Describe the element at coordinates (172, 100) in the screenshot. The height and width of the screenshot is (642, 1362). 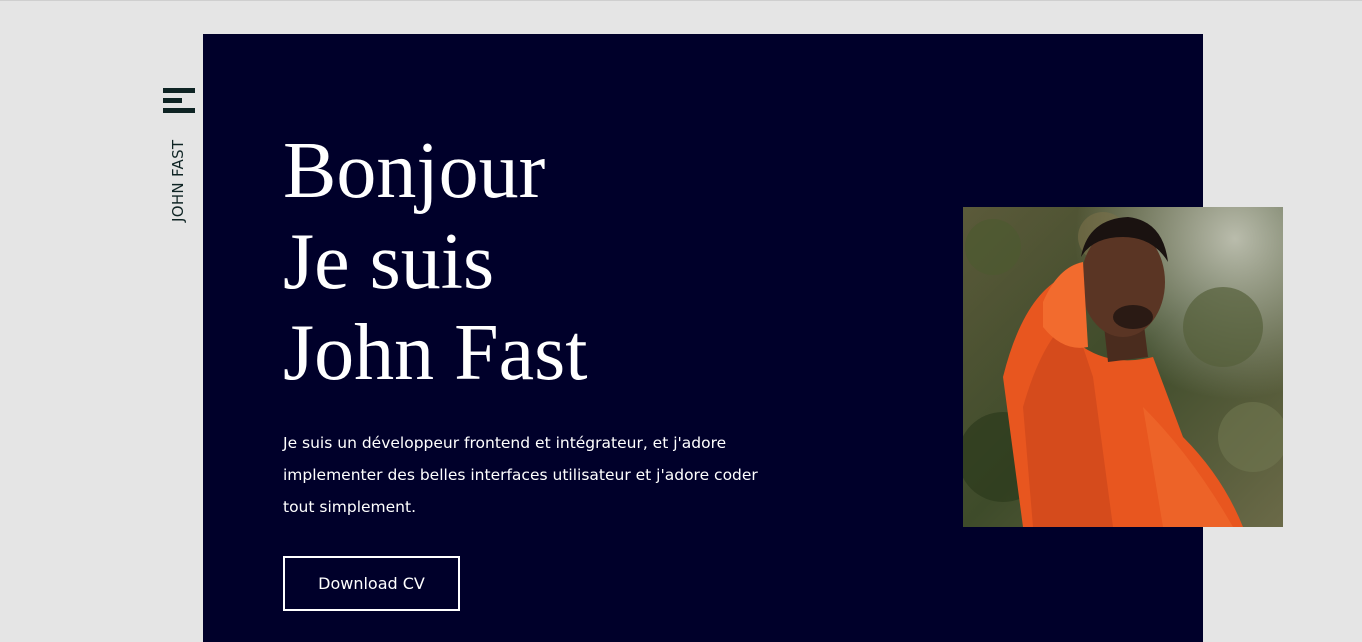
I see `menu-bar-middle` at that location.